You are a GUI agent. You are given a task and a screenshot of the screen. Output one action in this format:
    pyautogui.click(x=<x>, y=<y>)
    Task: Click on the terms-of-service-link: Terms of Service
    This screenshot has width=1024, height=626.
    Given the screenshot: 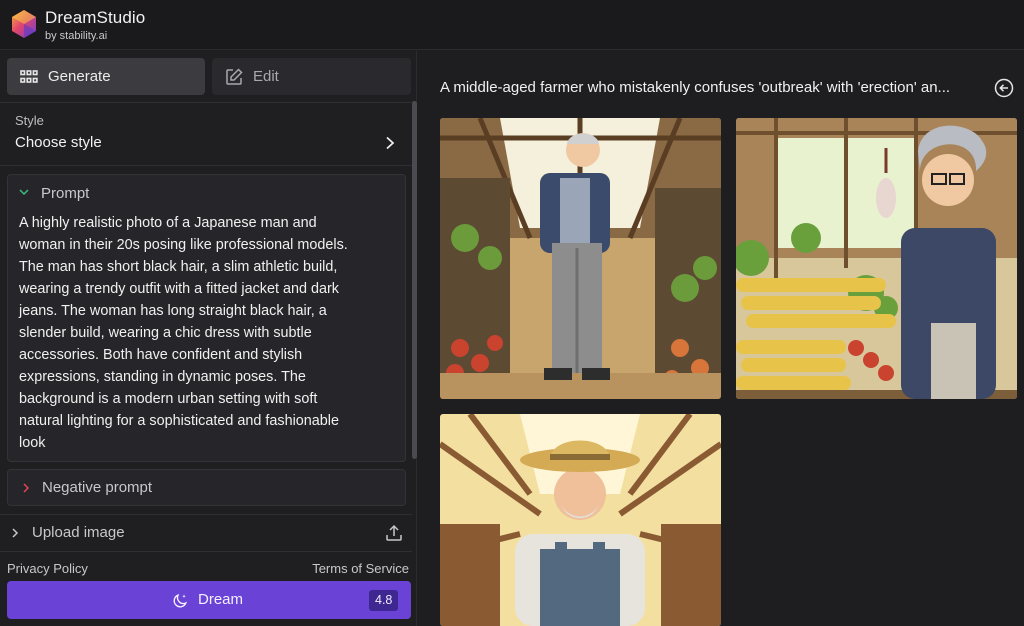 What is the action you would take?
    pyautogui.click(x=360, y=568)
    